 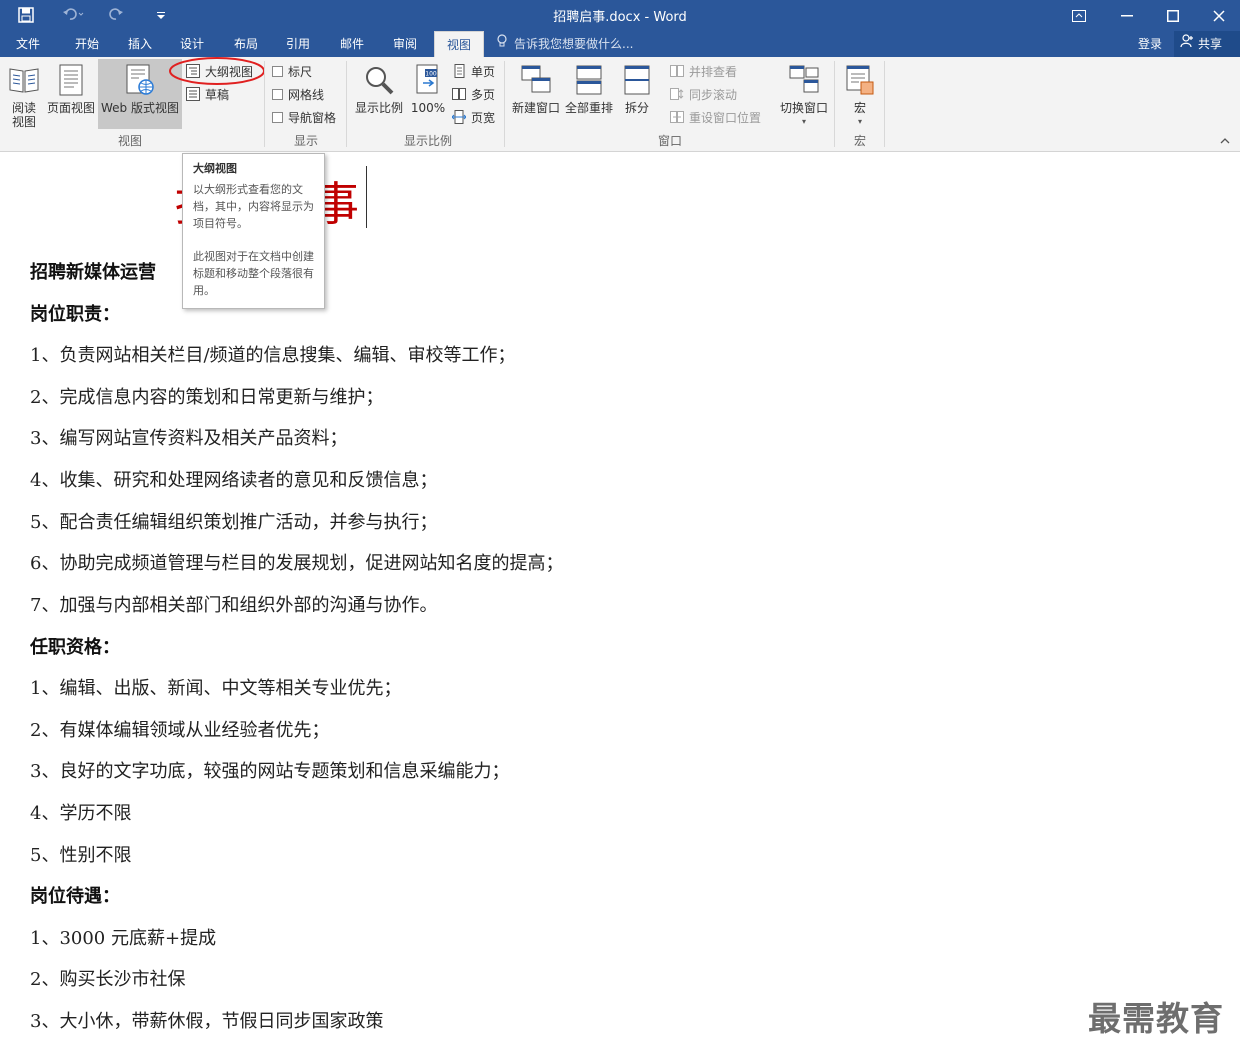 What do you see at coordinates (80, 812) in the screenshot?
I see `list-item: 4、学历不限` at bounding box center [80, 812].